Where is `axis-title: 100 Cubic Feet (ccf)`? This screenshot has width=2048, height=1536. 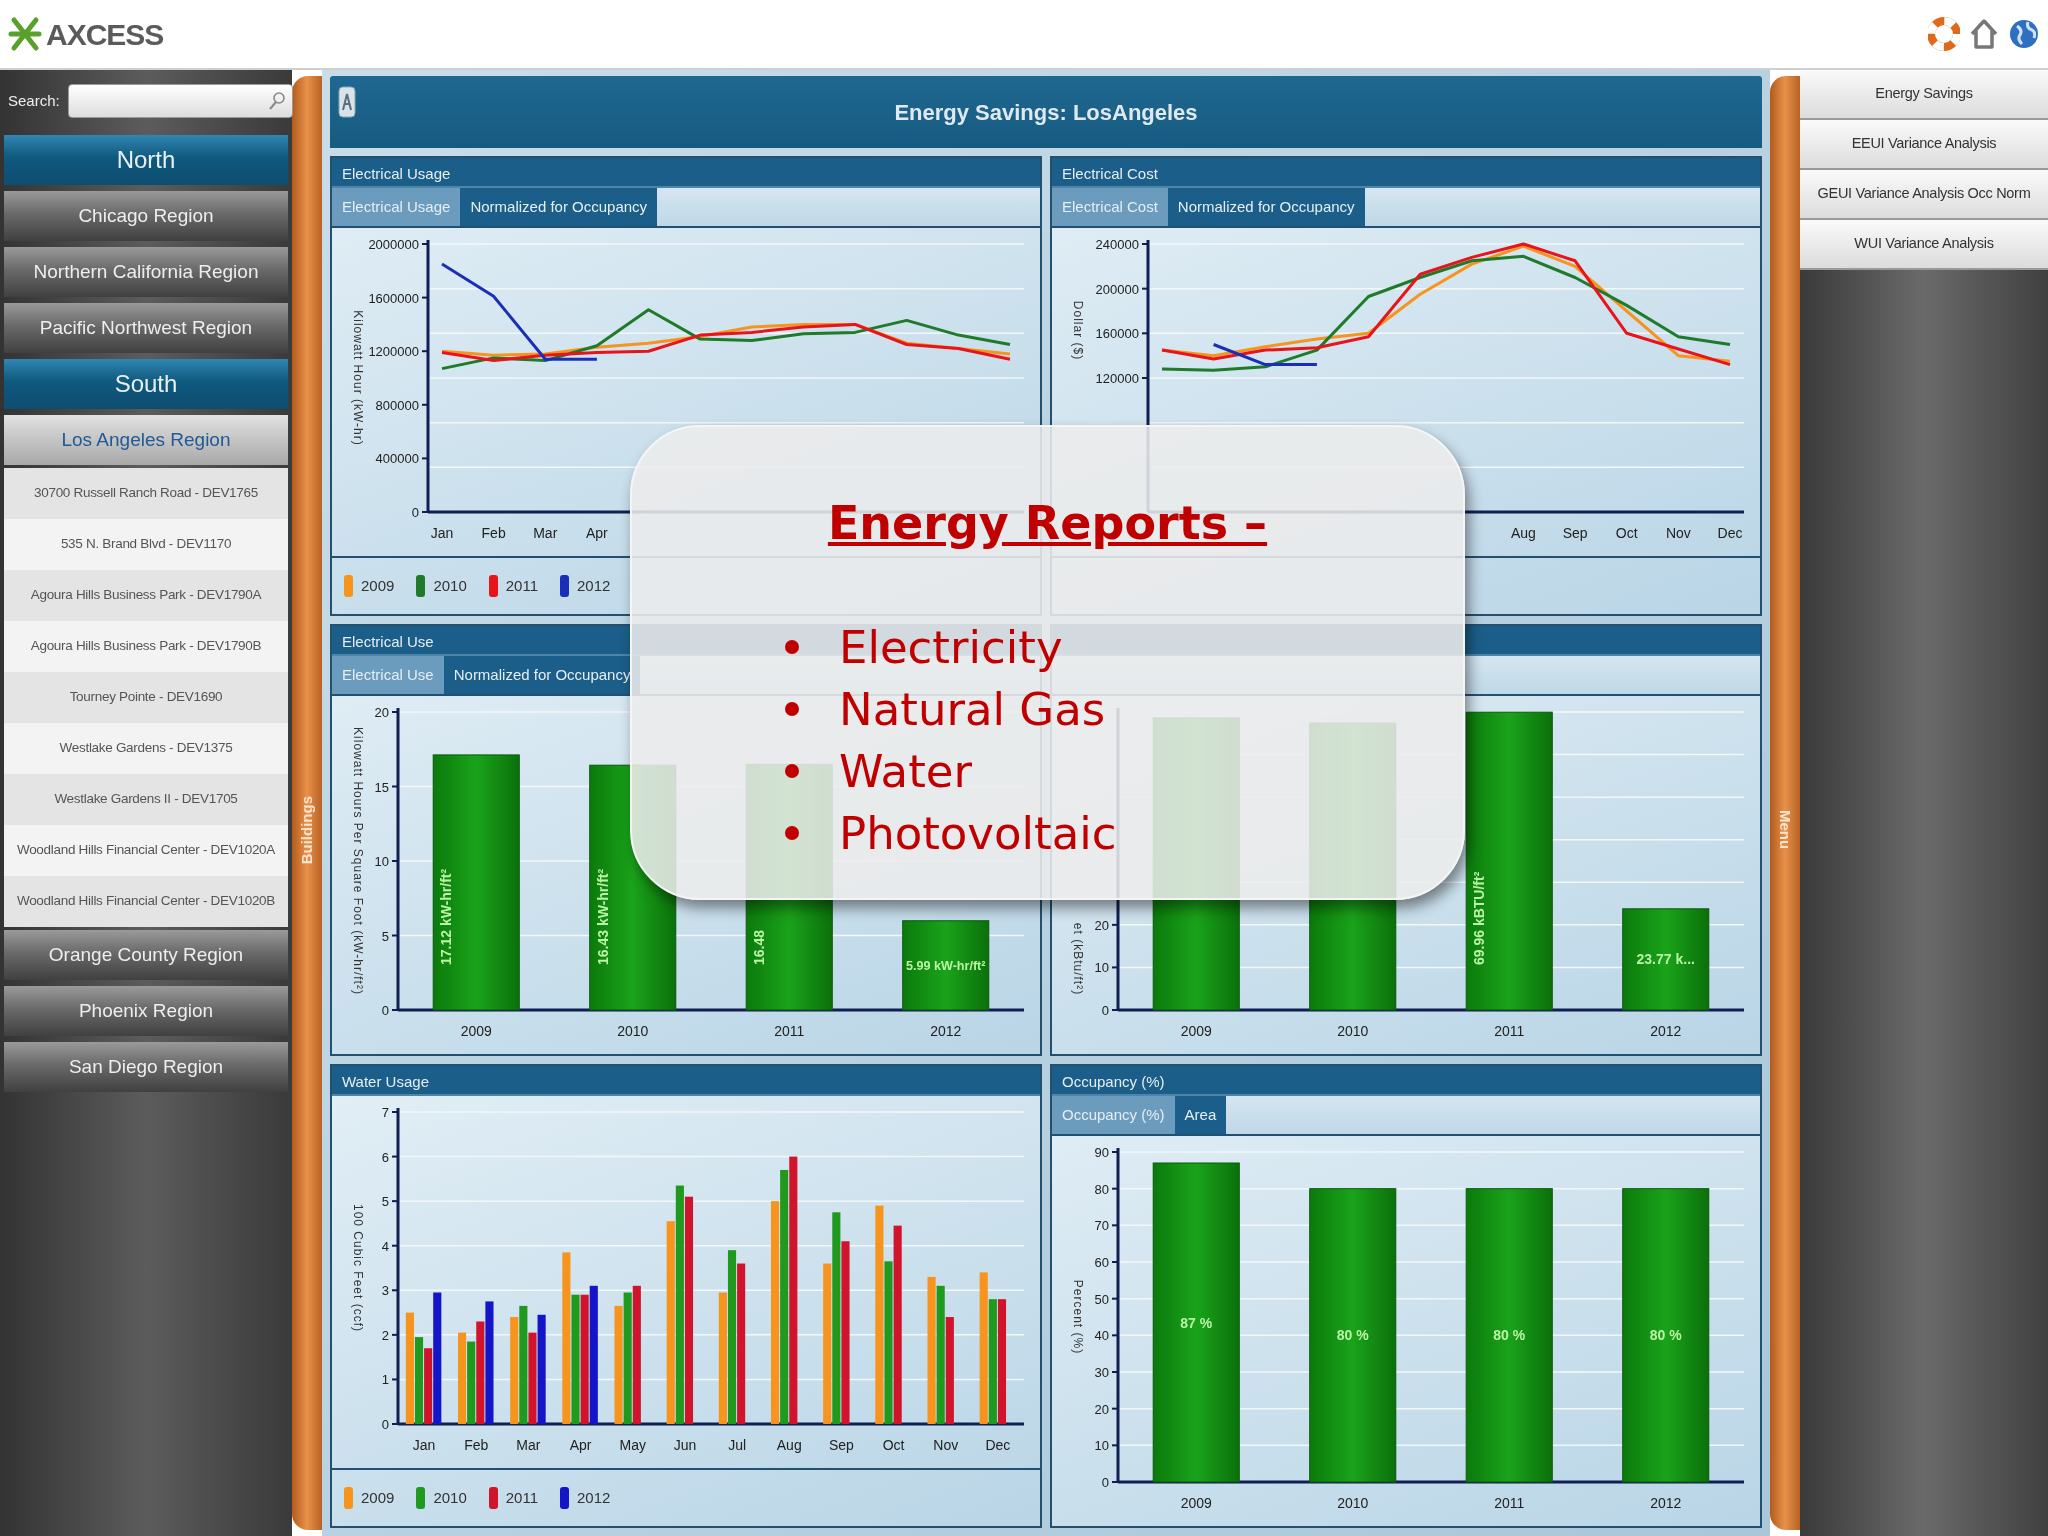
axis-title: 100 Cubic Feet (ccf) is located at coordinates (358, 1268).